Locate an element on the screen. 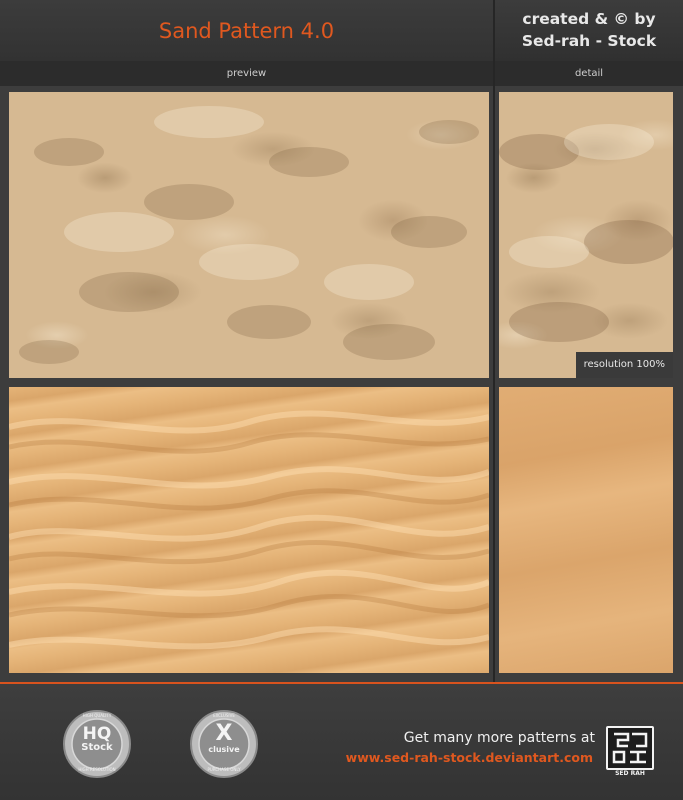 The height and width of the screenshot is (800, 683). page-title: Sand Pattern 4.0 is located at coordinates (246, 31).